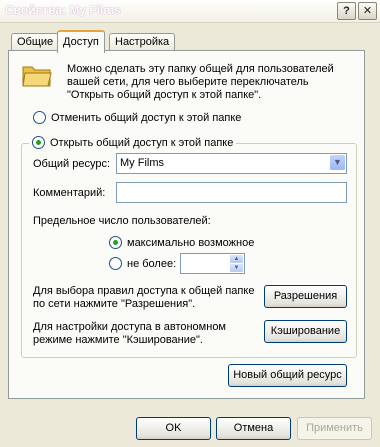  I want to click on permissions-button: Разрешения, so click(305, 296).